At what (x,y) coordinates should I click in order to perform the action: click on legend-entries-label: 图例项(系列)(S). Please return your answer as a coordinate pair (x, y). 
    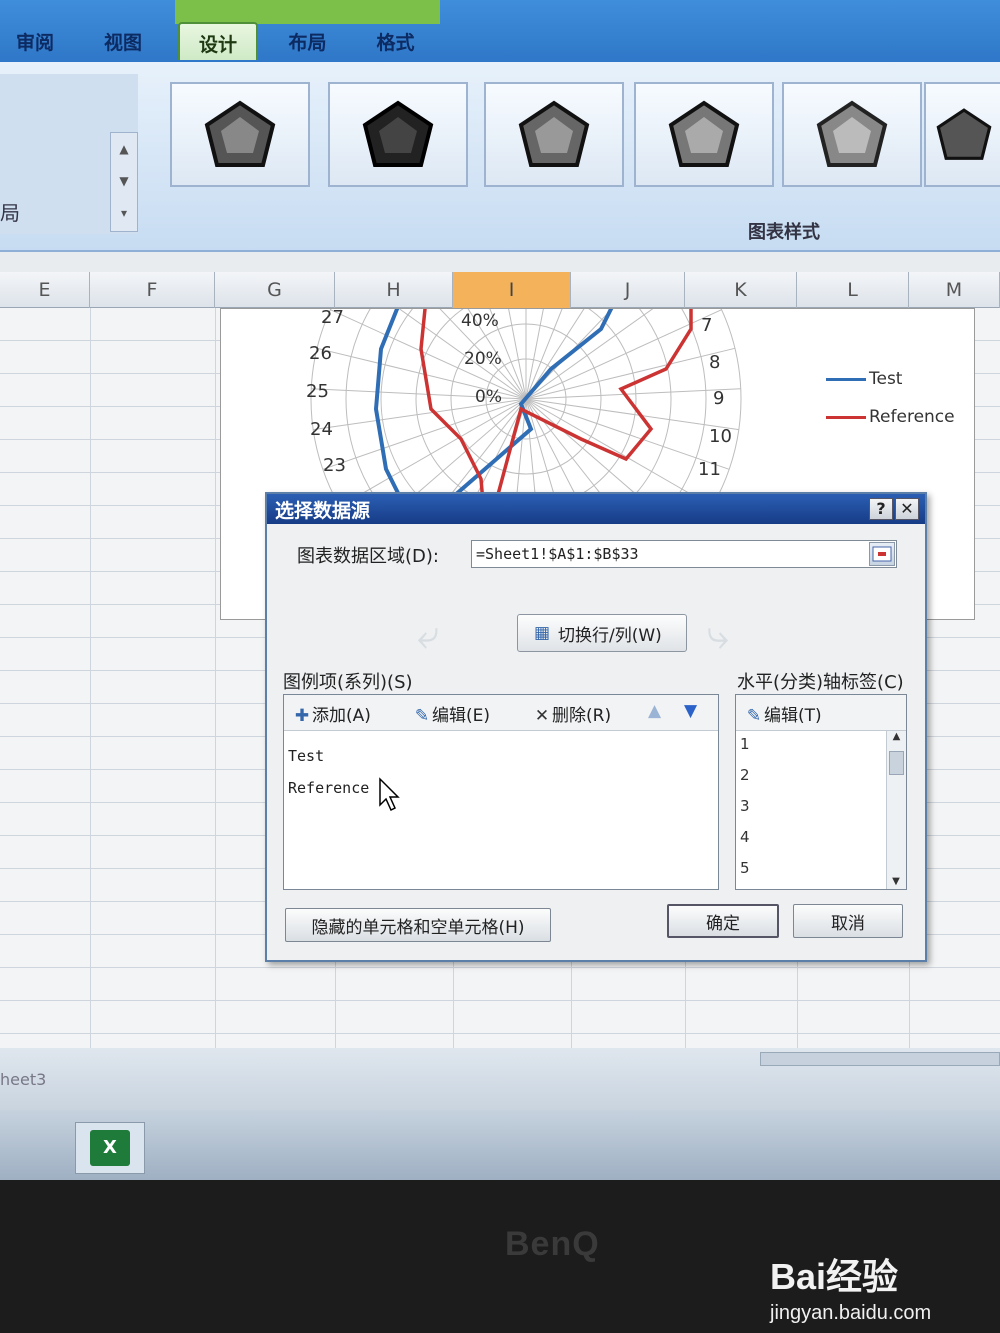
    Looking at the image, I should click on (348, 682).